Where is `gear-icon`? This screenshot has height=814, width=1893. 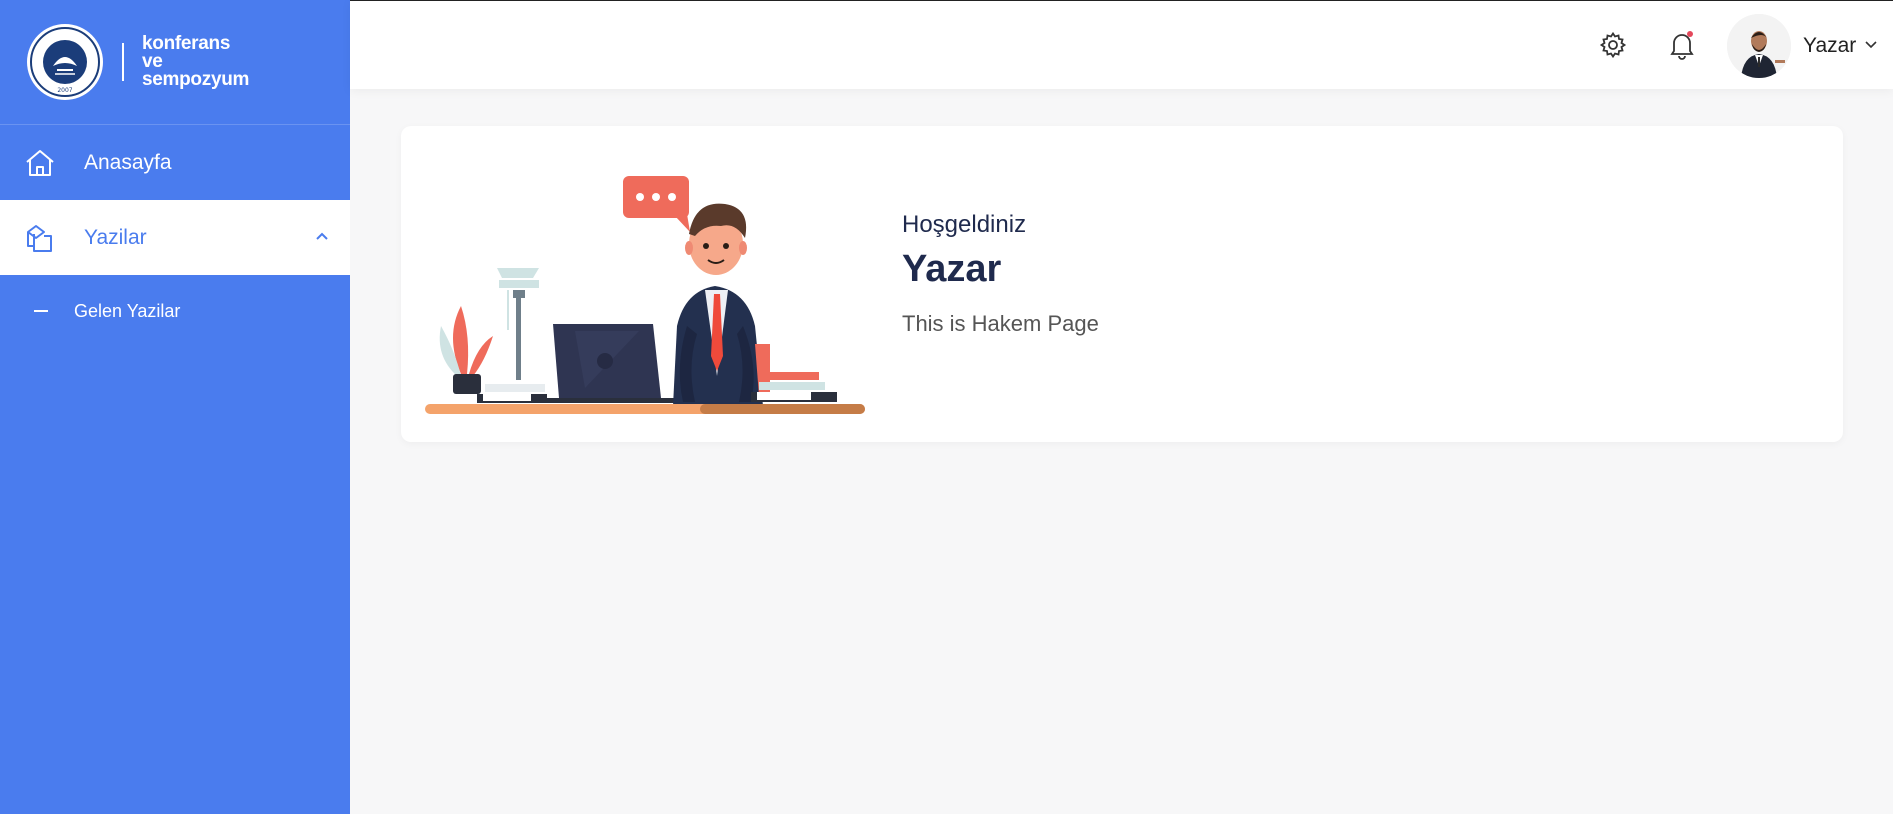
gear-icon is located at coordinates (1613, 45).